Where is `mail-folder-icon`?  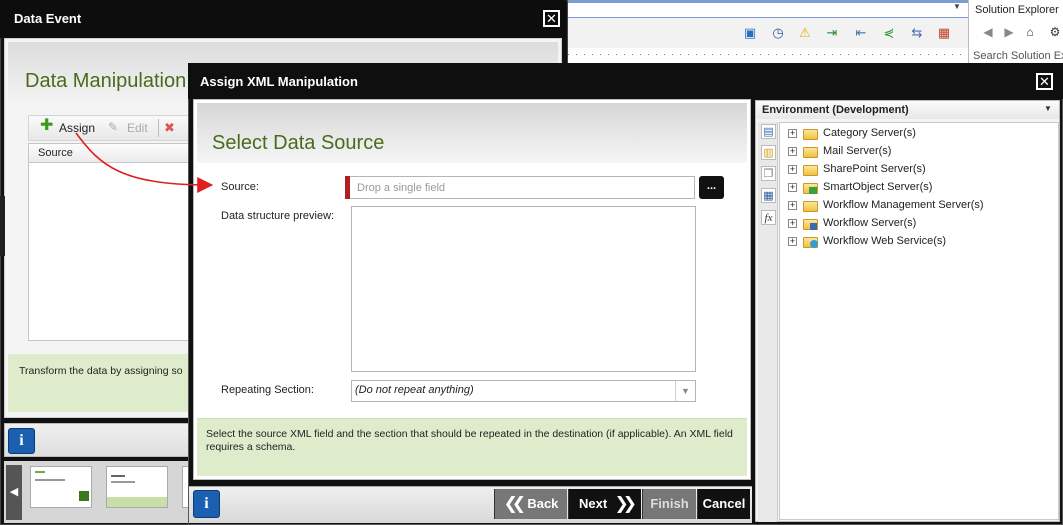 mail-folder-icon is located at coordinates (810, 152).